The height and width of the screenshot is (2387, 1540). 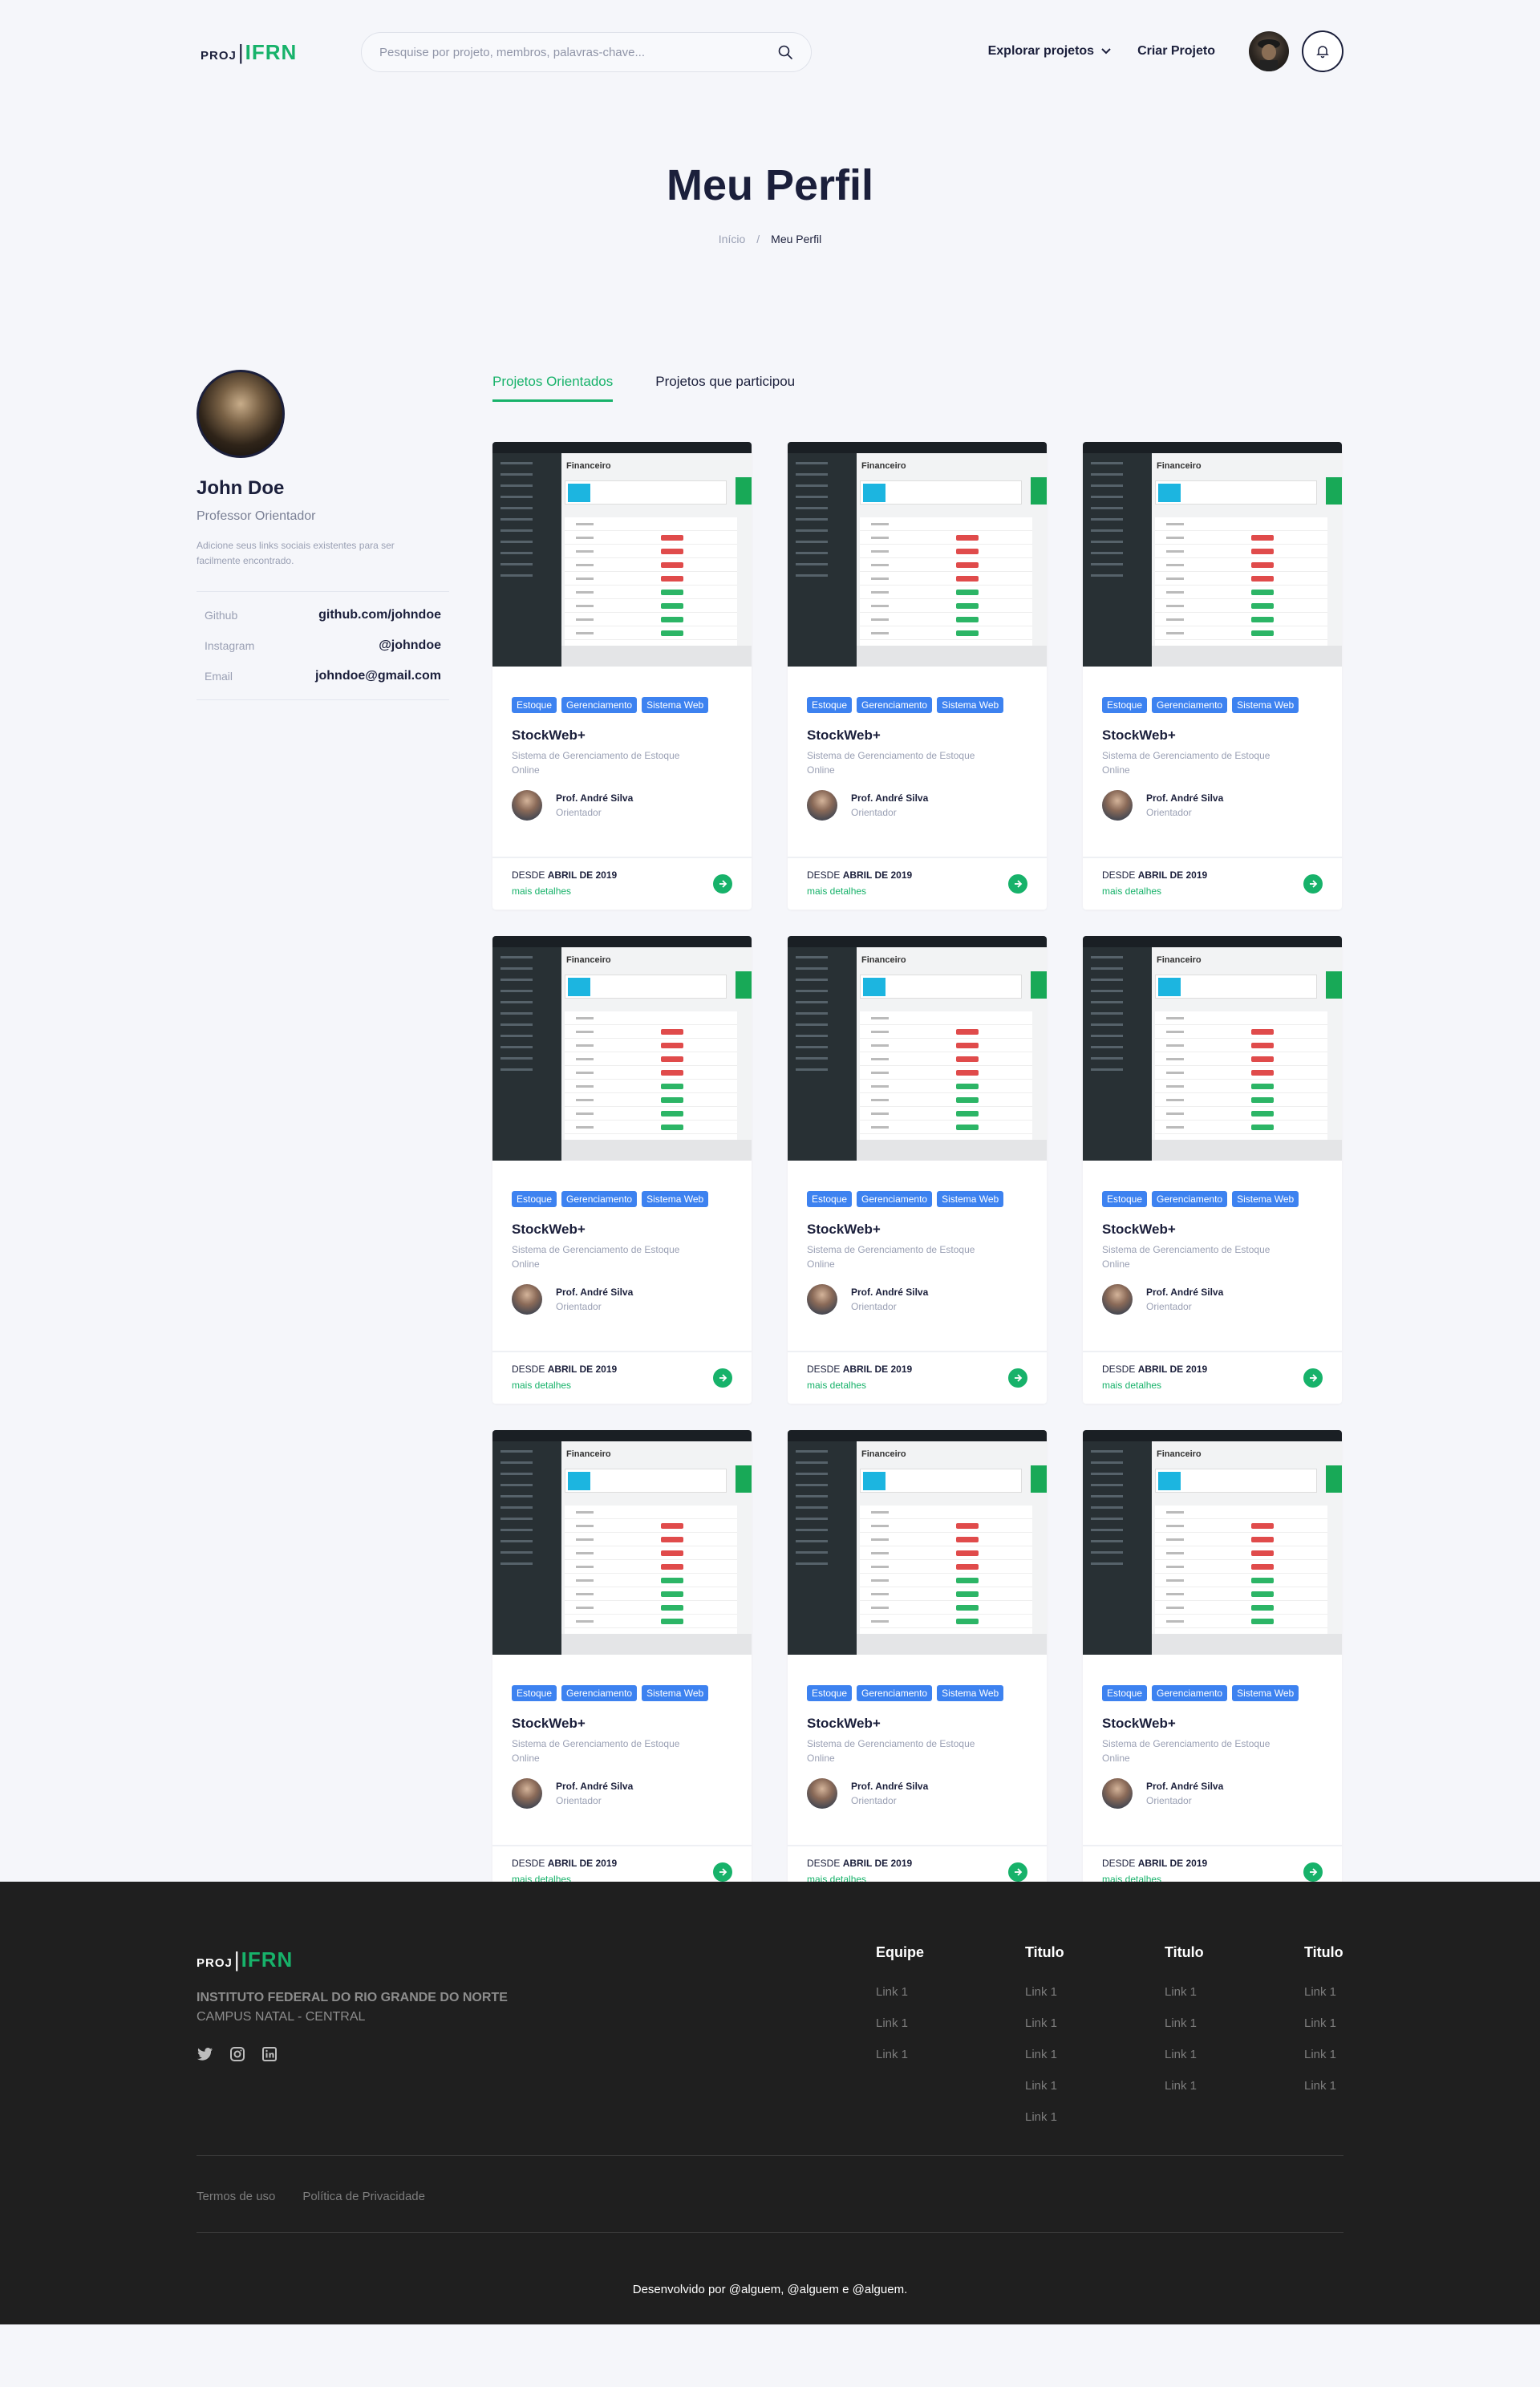 I want to click on social-link-instagram: Instagram @johndoe, so click(x=323, y=645).